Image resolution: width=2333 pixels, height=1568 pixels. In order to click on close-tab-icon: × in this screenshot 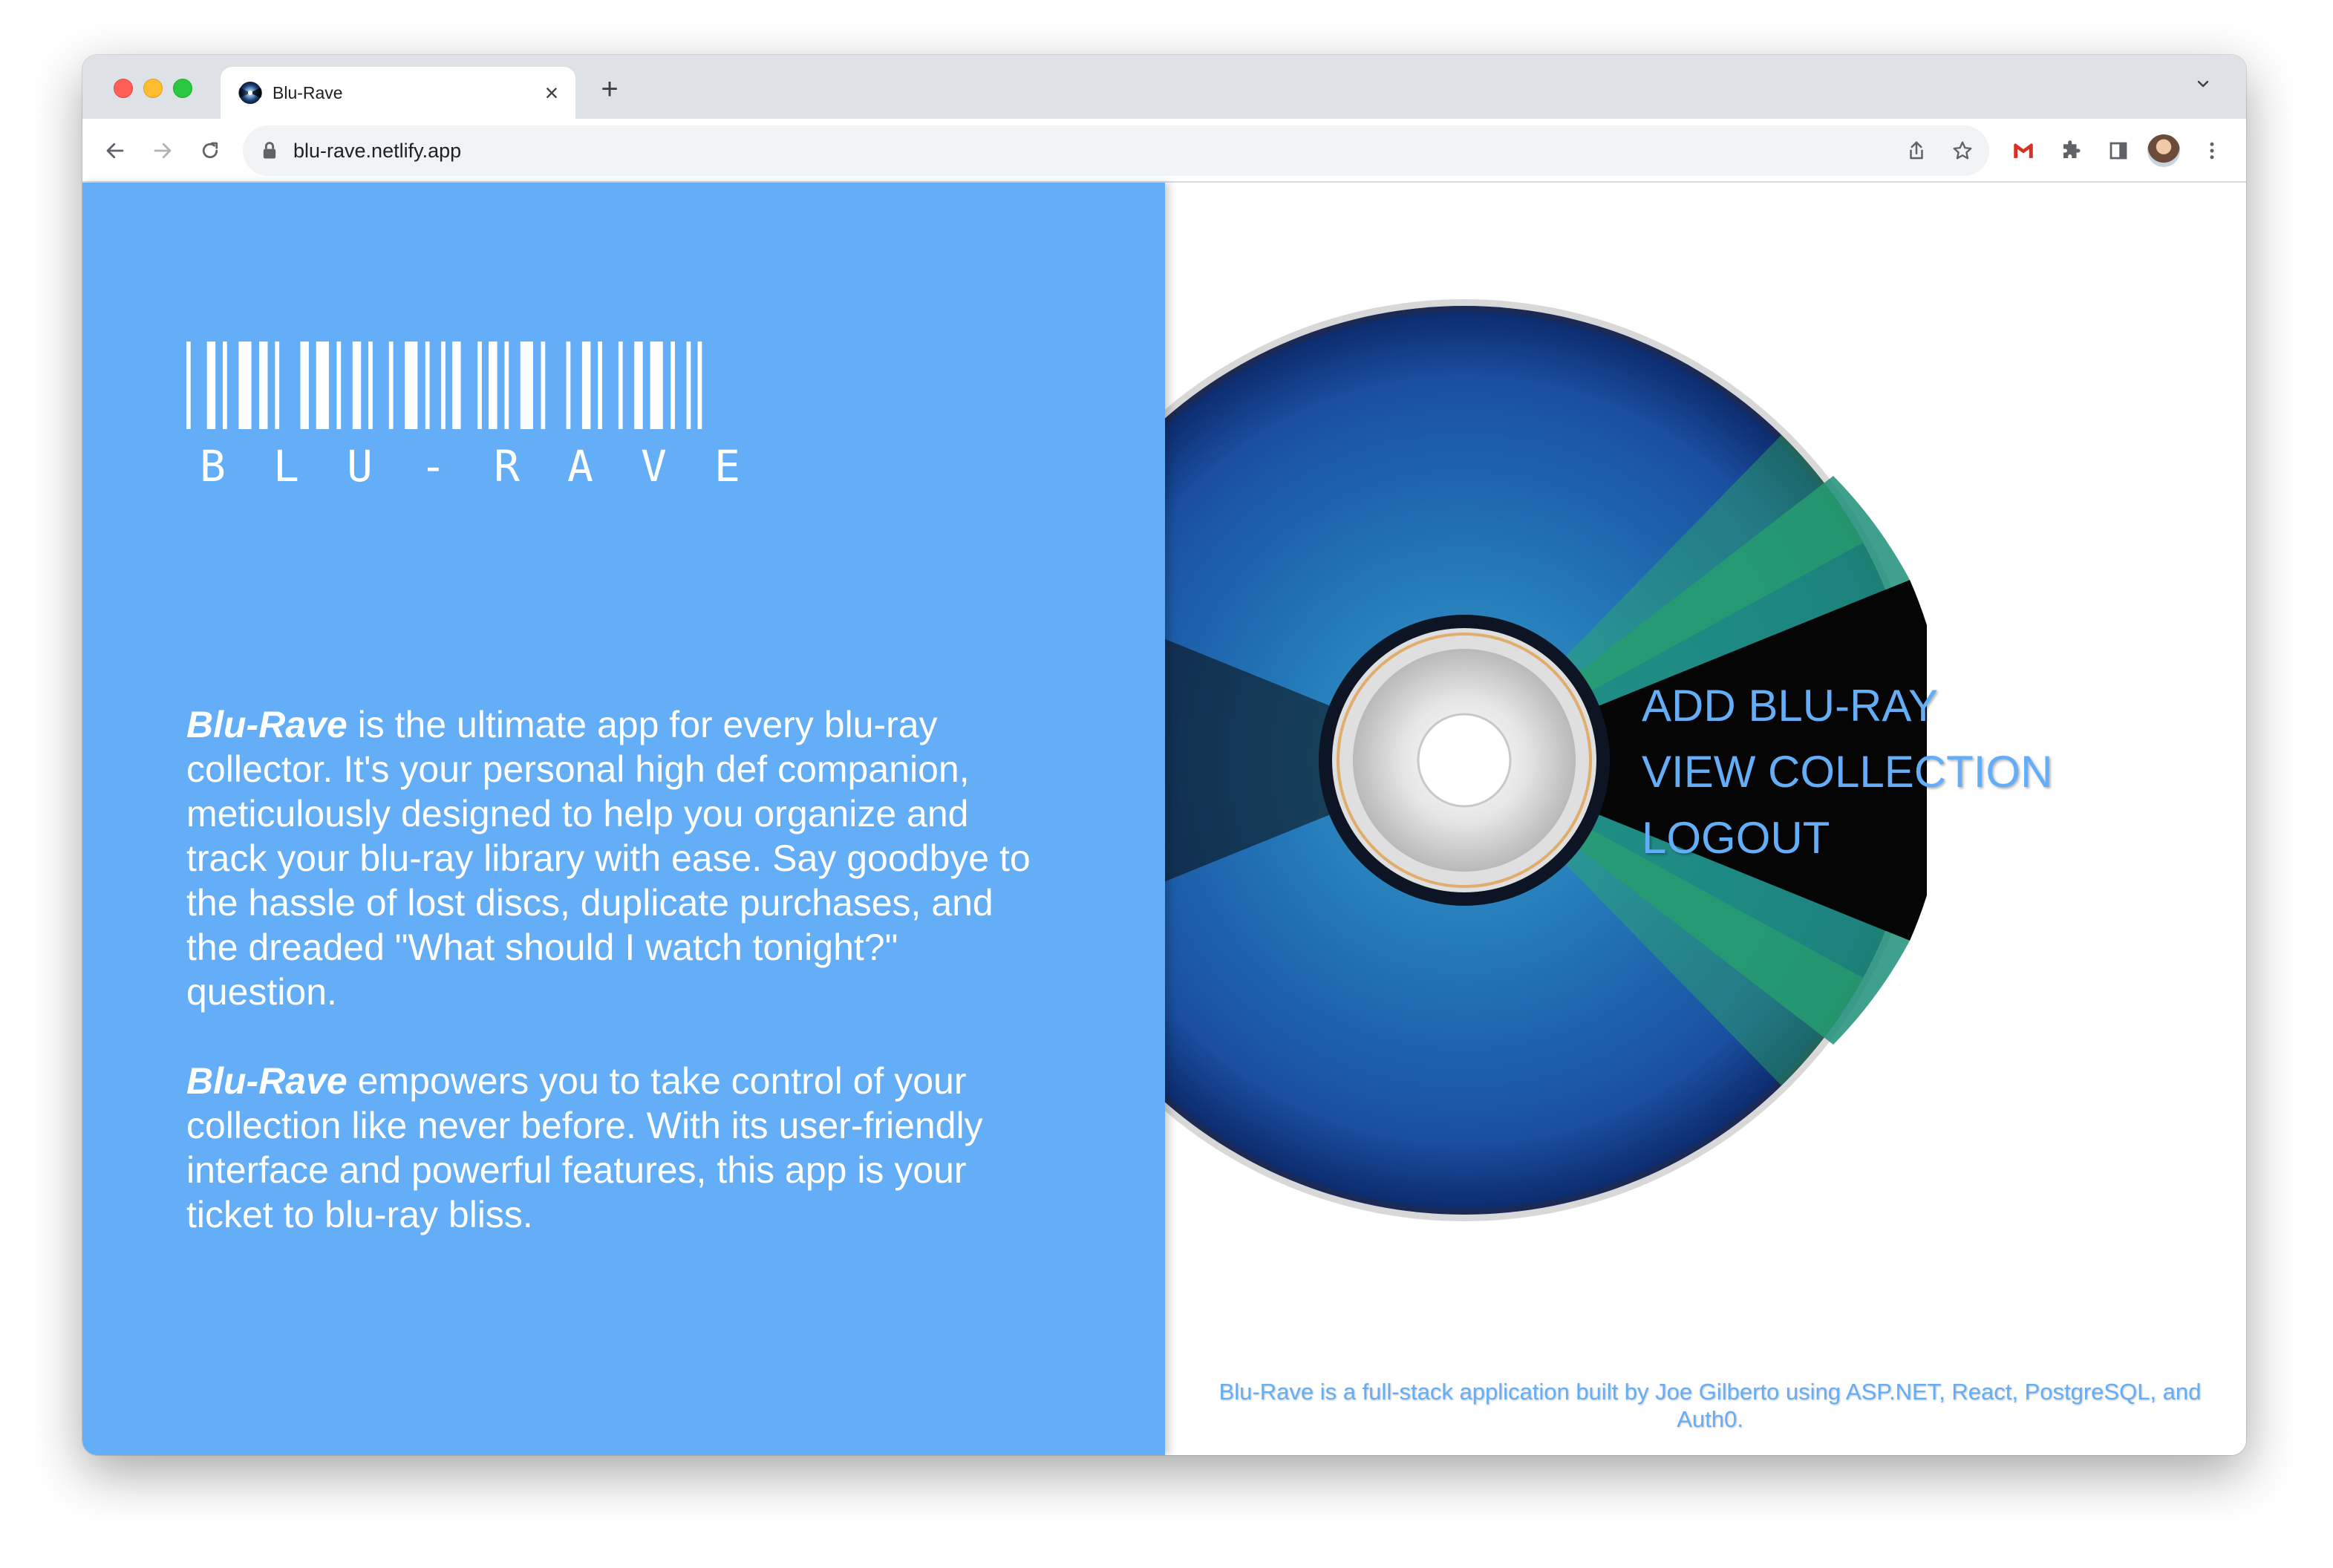, I will do `click(552, 93)`.